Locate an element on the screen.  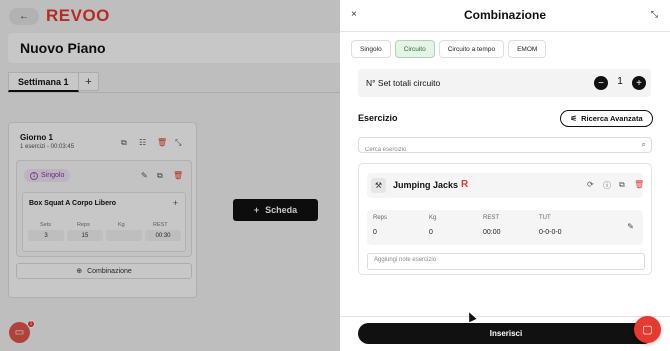
col-header: Reps is located at coordinates (83, 225).